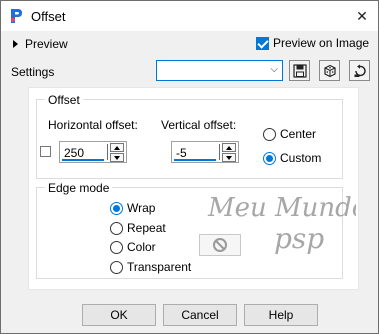 The height and width of the screenshot is (334, 379). What do you see at coordinates (321, 43) in the screenshot?
I see `preview-on-image-label: Preview on Image` at bounding box center [321, 43].